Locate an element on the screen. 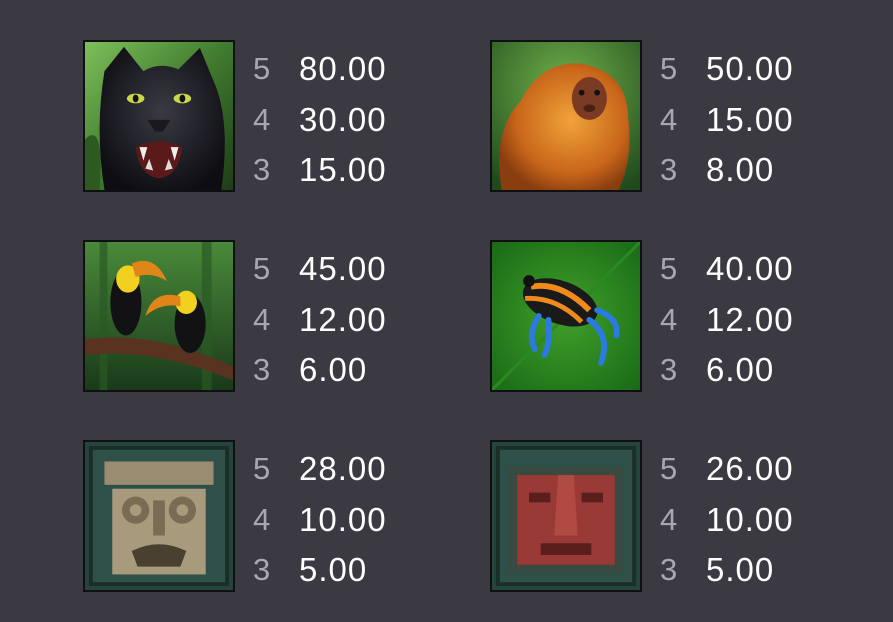 This screenshot has width=893, height=622. payout-amount: 45.00 is located at coordinates (343, 269).